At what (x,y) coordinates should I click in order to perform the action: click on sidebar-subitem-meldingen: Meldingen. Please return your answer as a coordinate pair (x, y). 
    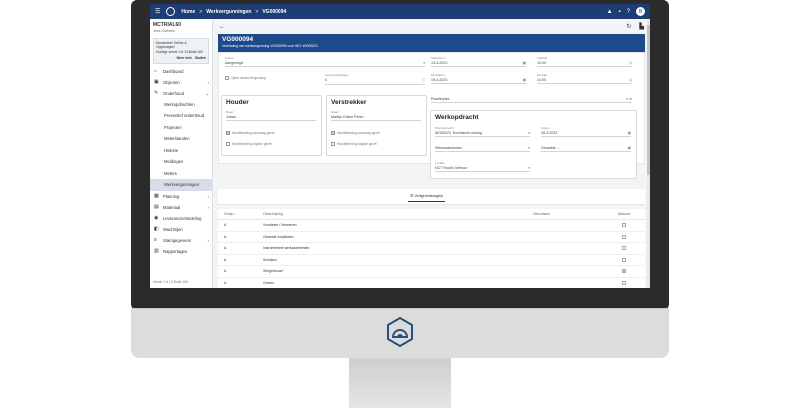
    Looking at the image, I should click on (181, 162).